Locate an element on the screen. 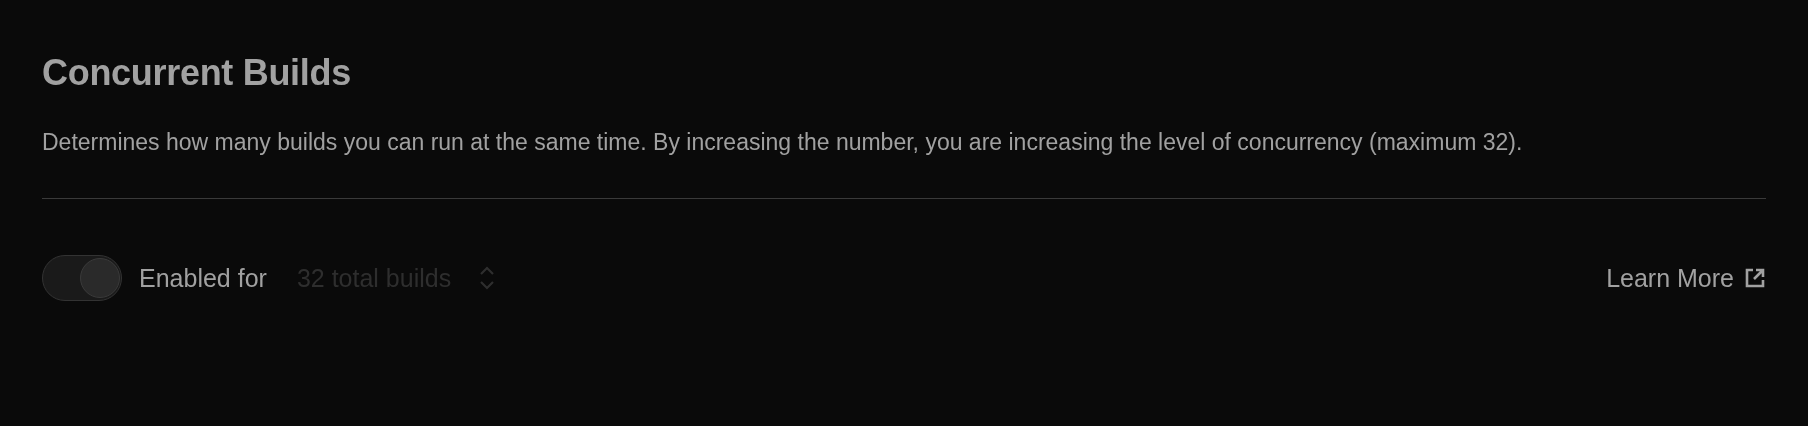 This screenshot has width=1808, height=426. chevron-up-down-icon is located at coordinates (487, 278).